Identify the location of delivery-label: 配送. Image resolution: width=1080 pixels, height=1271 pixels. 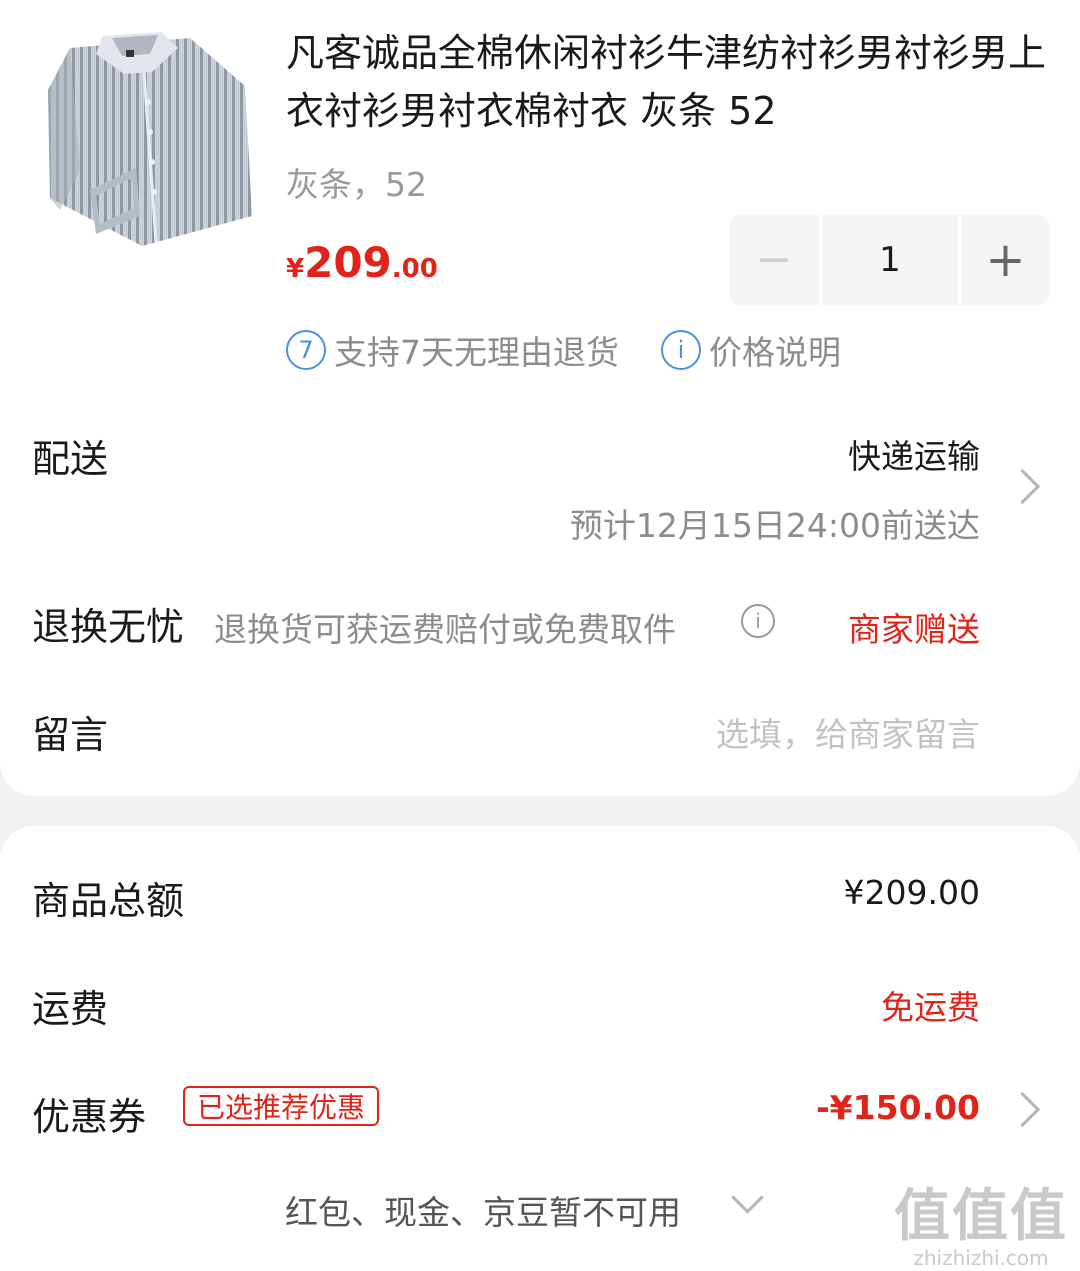
(70, 459).